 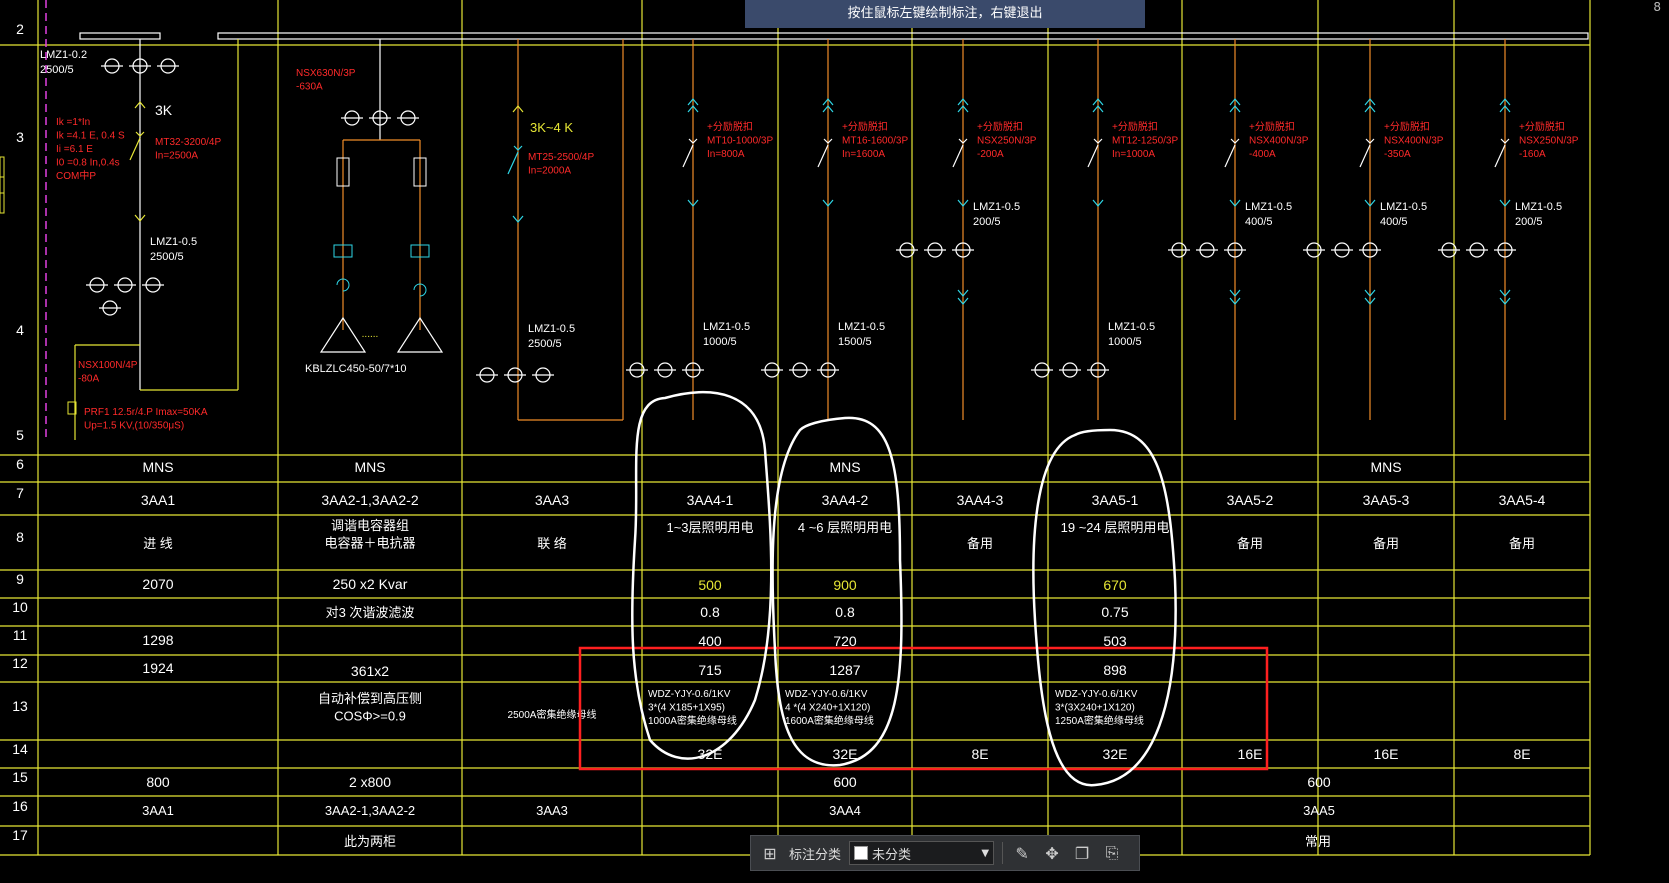 I want to click on cabinet-ref: 3AA5, so click(x=1319, y=810).